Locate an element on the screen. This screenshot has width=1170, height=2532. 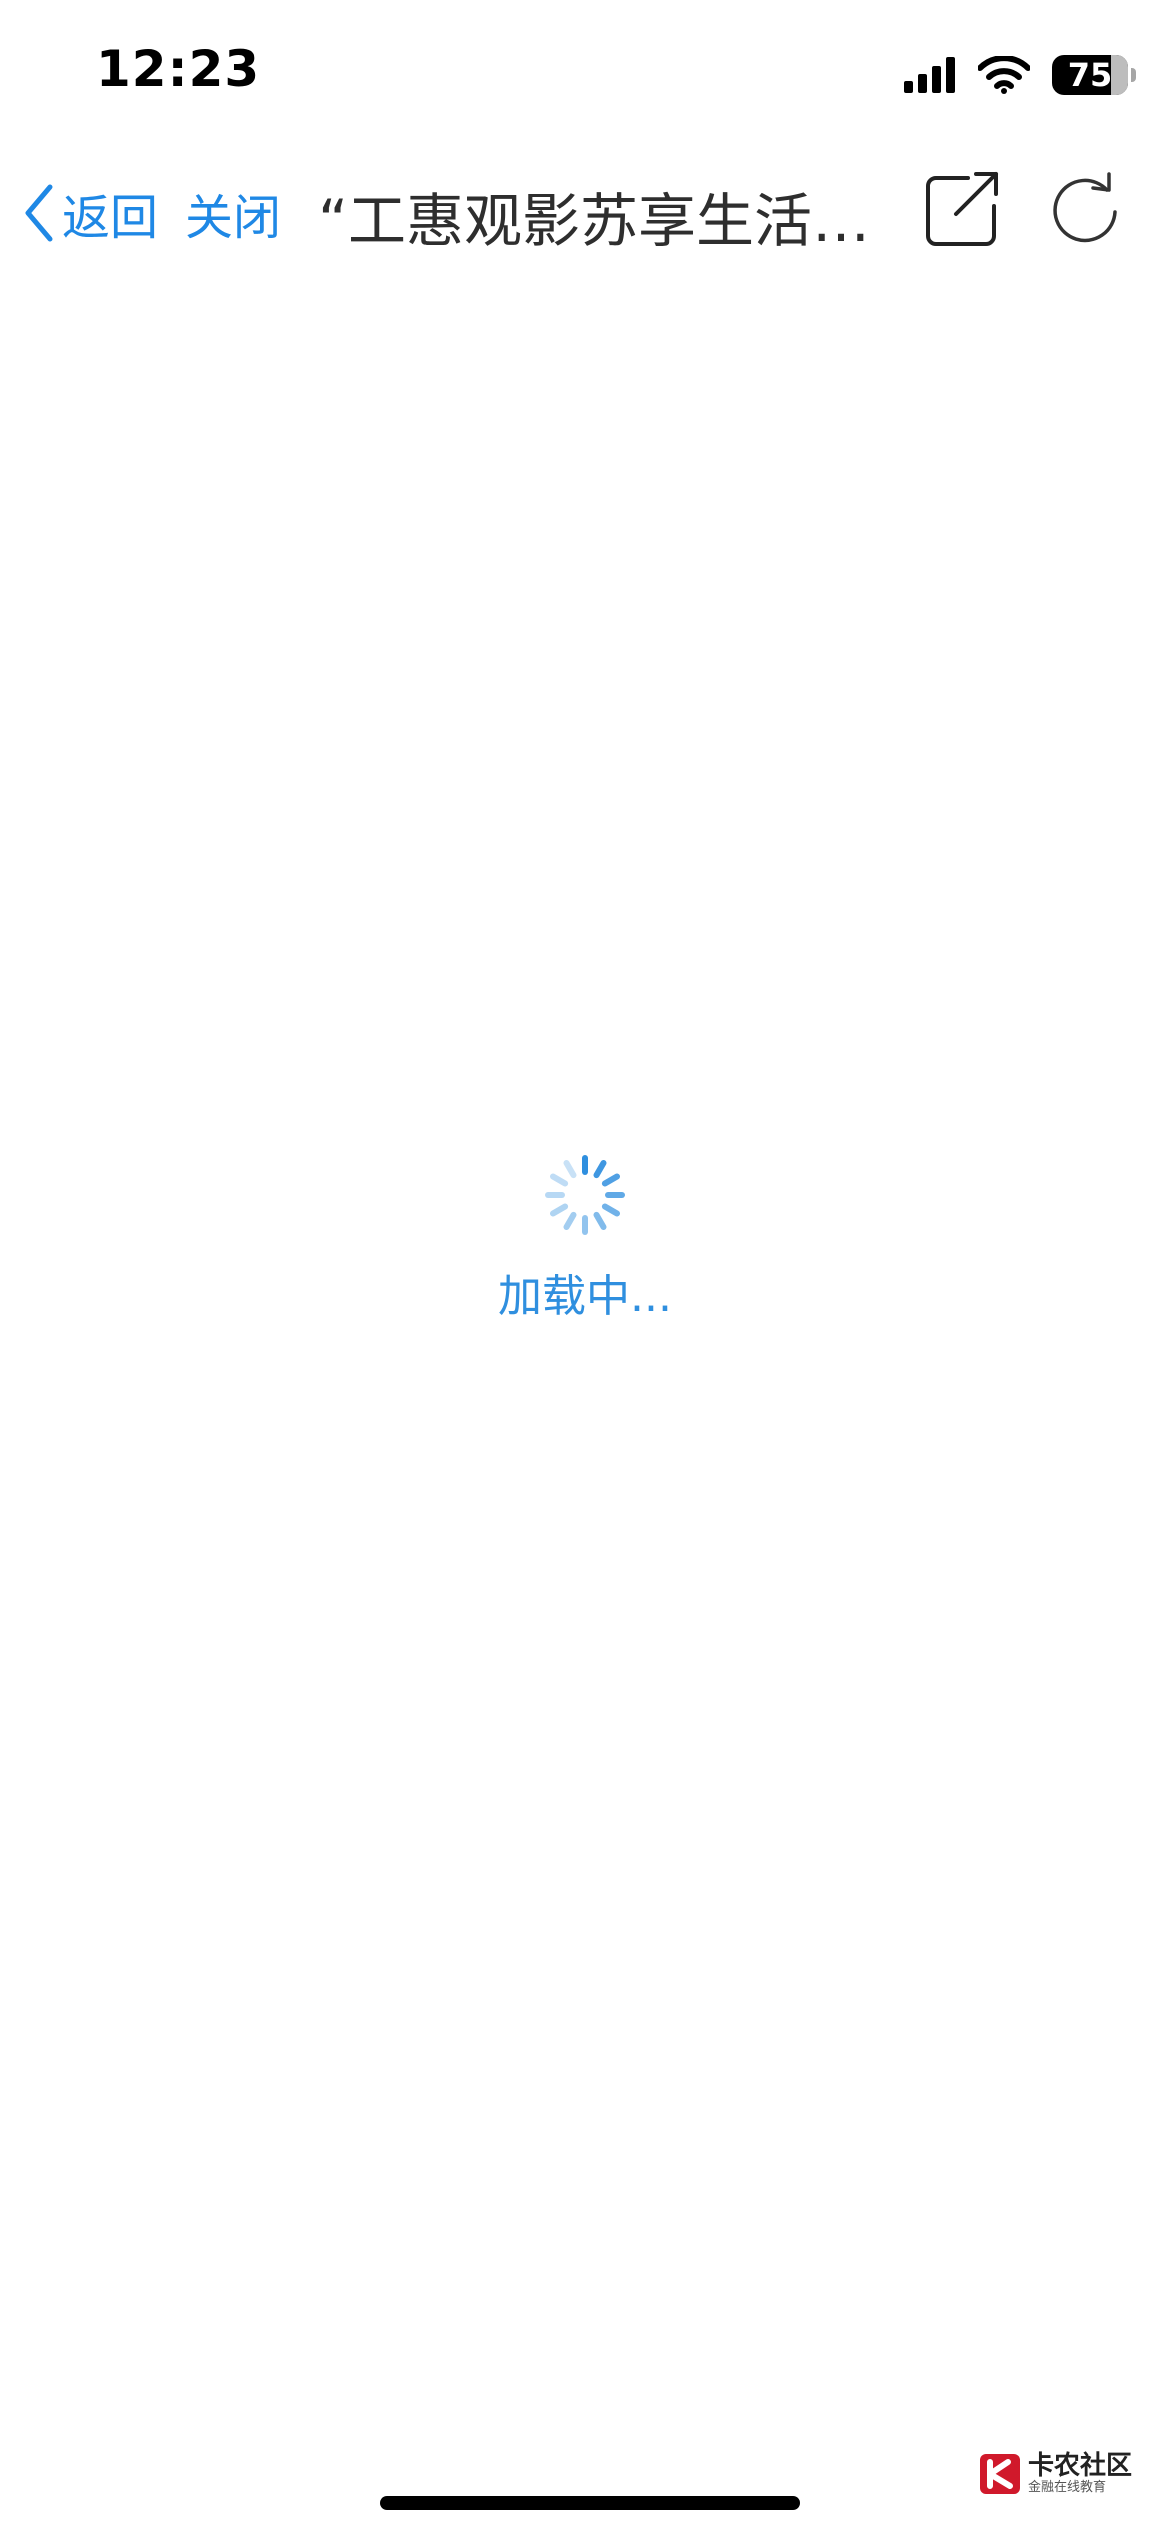
status-bar: 12:23 75 is located at coordinates (585, 75).